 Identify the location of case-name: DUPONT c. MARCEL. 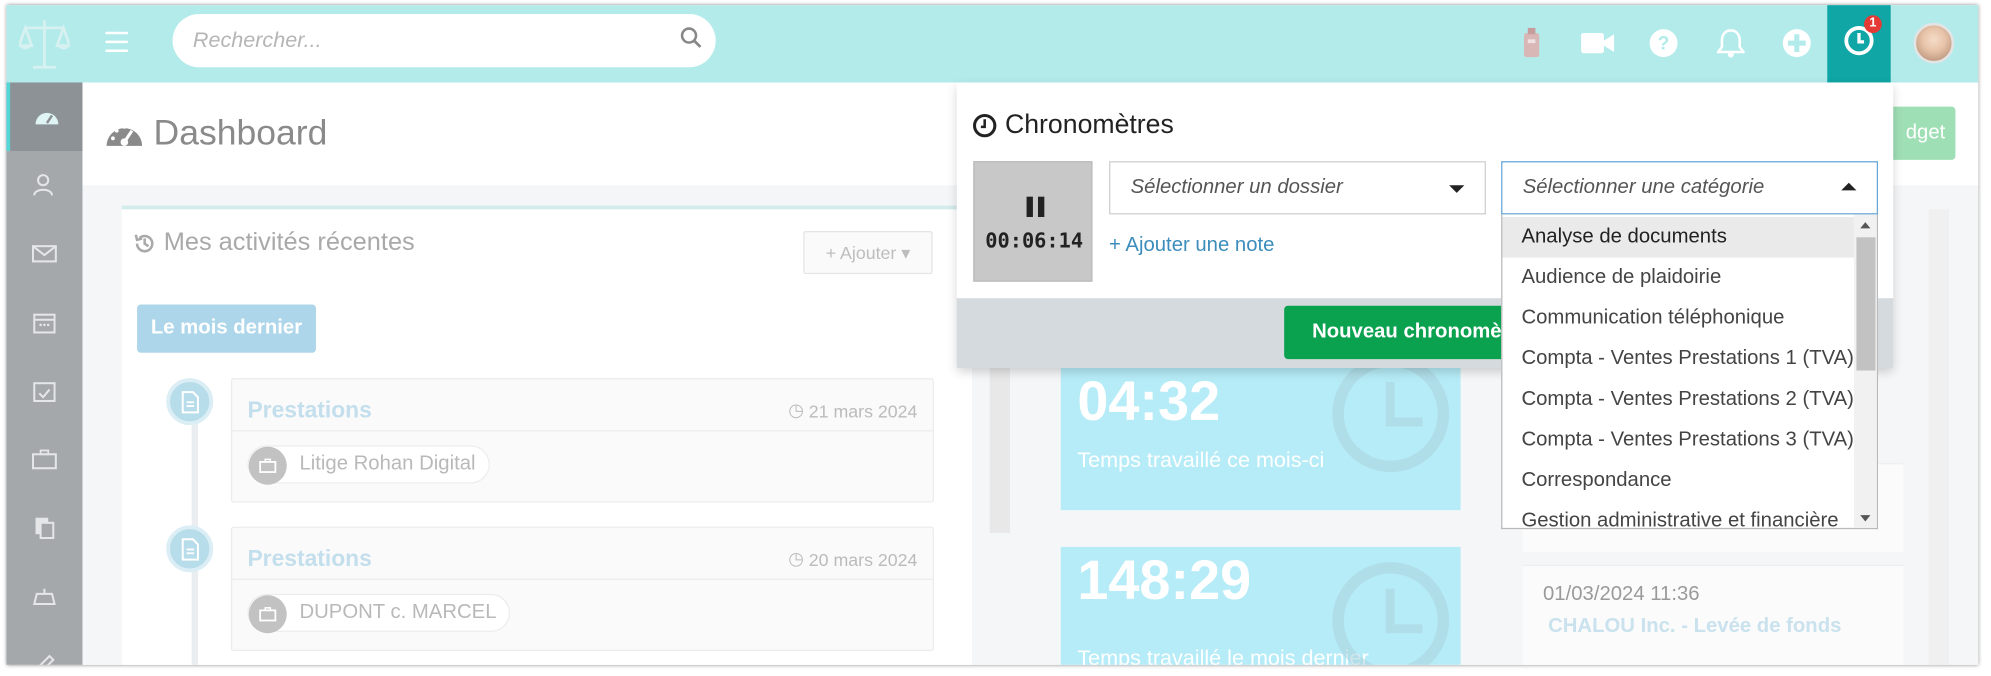
(398, 612).